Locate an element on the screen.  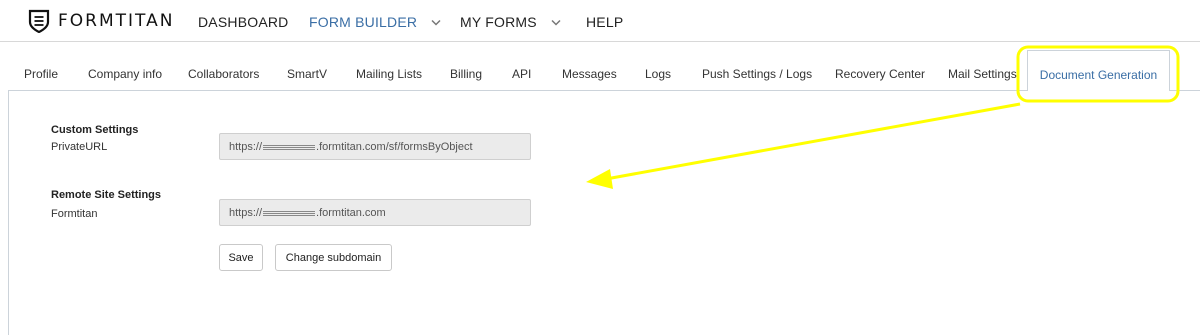
private-url-field: https:// .formtitan.com/sf/formsByObject is located at coordinates (375, 146).